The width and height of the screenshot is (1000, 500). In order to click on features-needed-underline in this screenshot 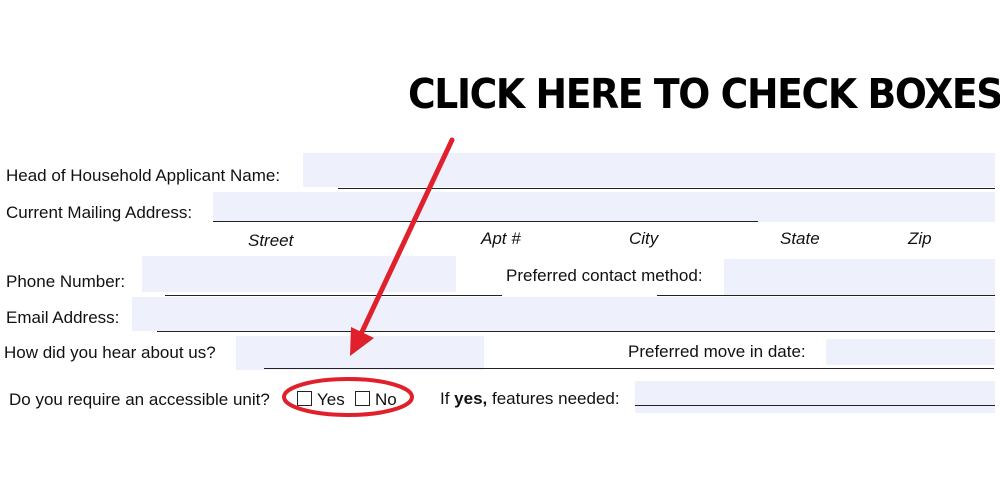, I will do `click(815, 405)`.